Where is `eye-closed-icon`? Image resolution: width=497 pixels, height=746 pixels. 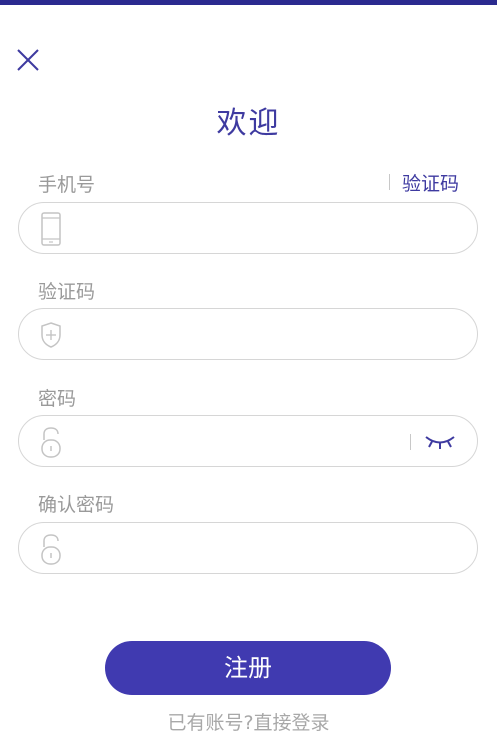
eye-closed-icon is located at coordinates (440, 442).